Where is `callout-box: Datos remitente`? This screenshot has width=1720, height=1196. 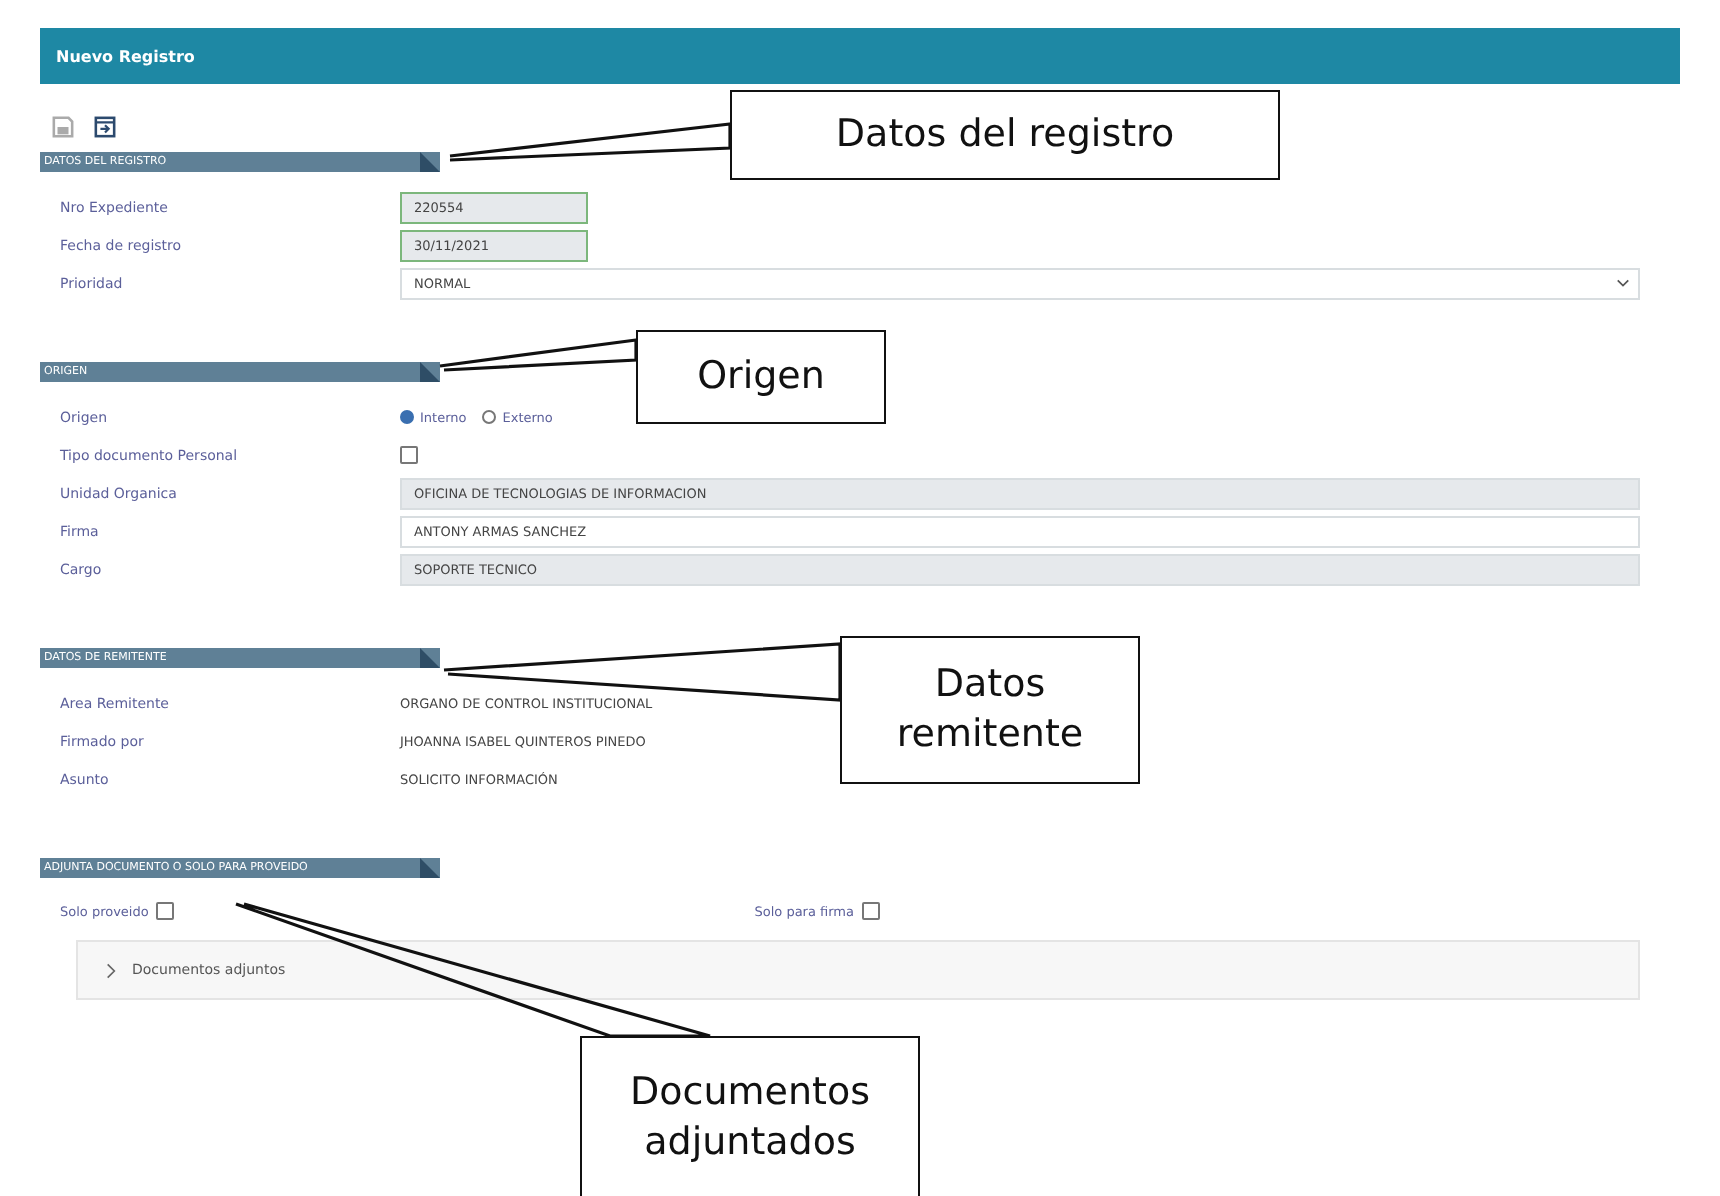
callout-box: Datos remitente is located at coordinates (990, 710).